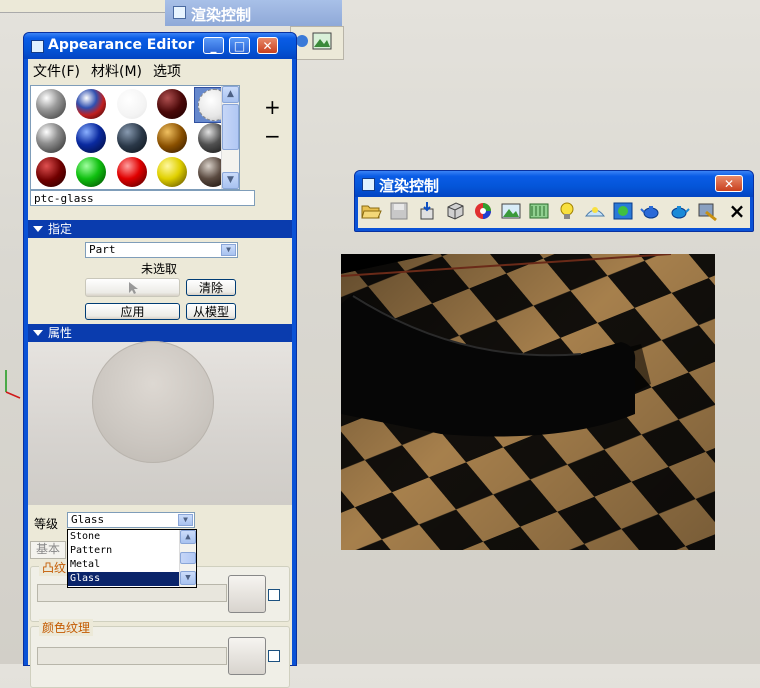 The width and height of the screenshot is (760, 688). Describe the element at coordinates (623, 211) in the screenshot. I see `scene-icon` at that location.